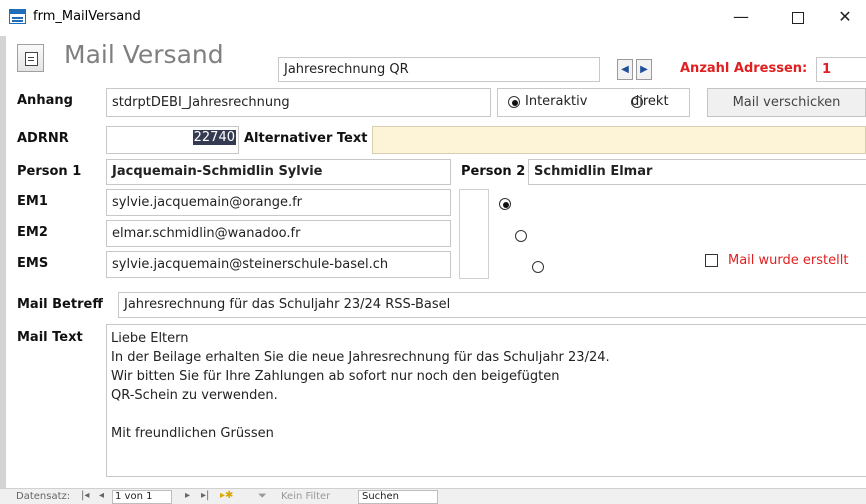  Describe the element at coordinates (32, 201) in the screenshot. I see `em1-label: EM1` at that location.